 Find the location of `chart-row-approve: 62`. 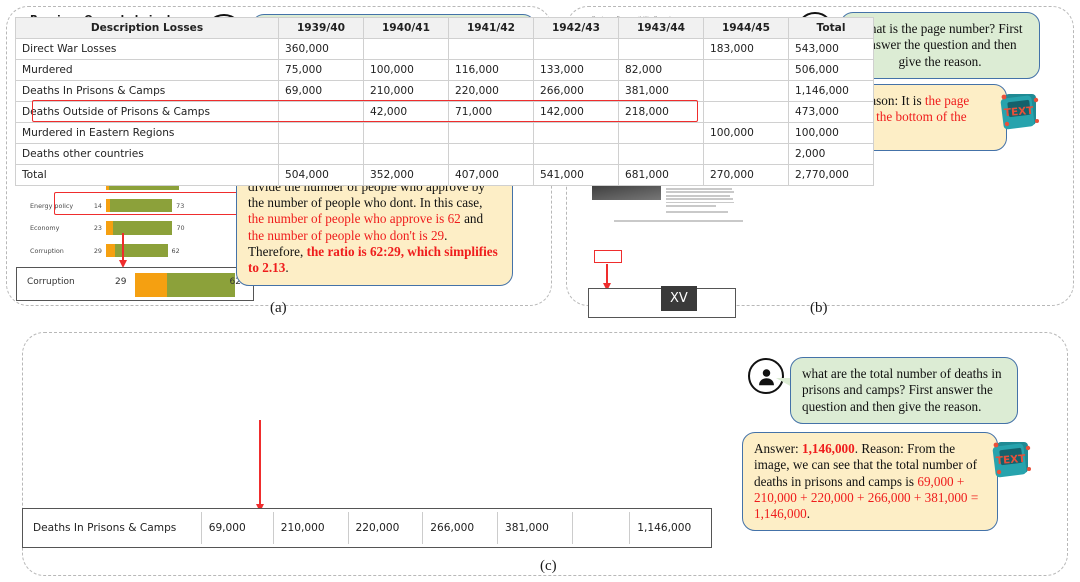

chart-row-approve: 62 is located at coordinates (175, 250).